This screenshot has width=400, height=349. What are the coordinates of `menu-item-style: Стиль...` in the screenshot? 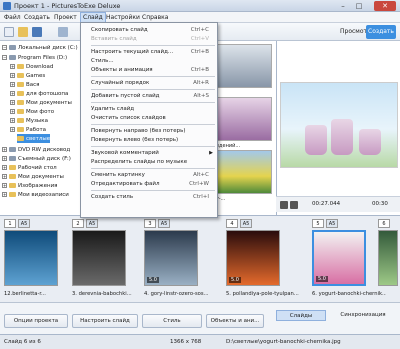 It's located at (154, 61).